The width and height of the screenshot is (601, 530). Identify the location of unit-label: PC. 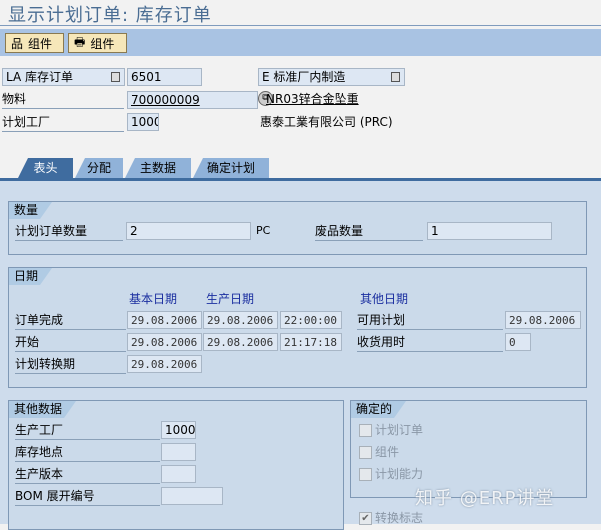
(263, 230).